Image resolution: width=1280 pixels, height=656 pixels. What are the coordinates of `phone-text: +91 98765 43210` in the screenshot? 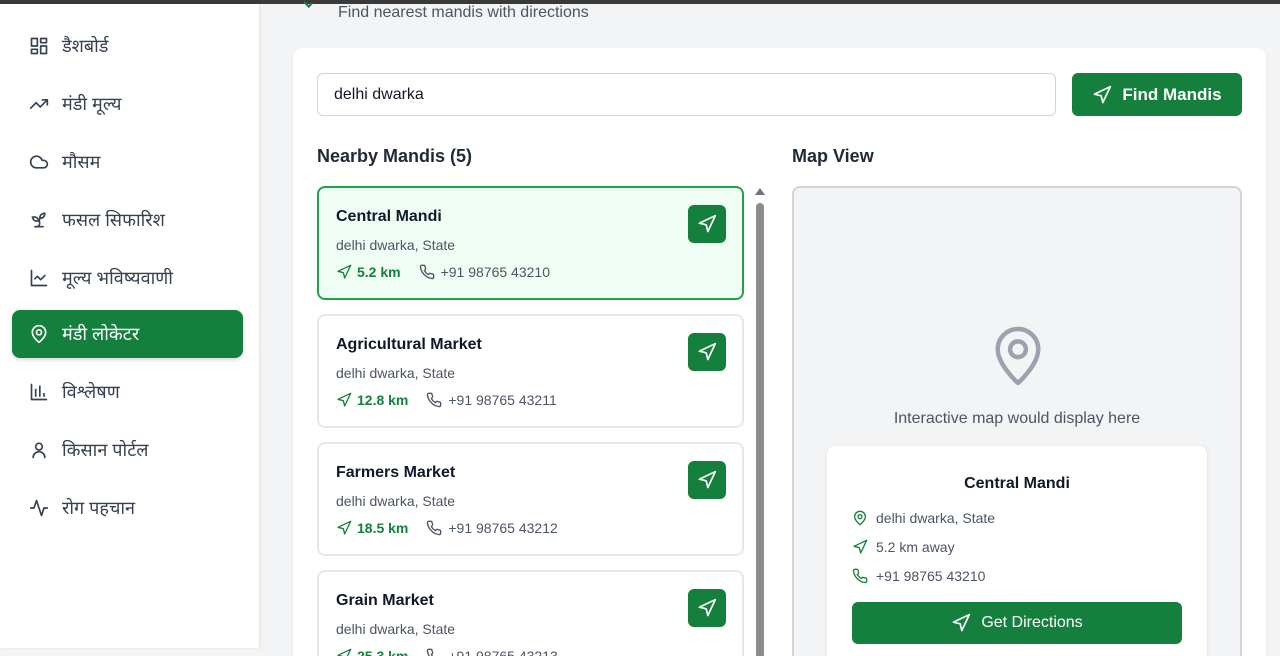 It's located at (931, 576).